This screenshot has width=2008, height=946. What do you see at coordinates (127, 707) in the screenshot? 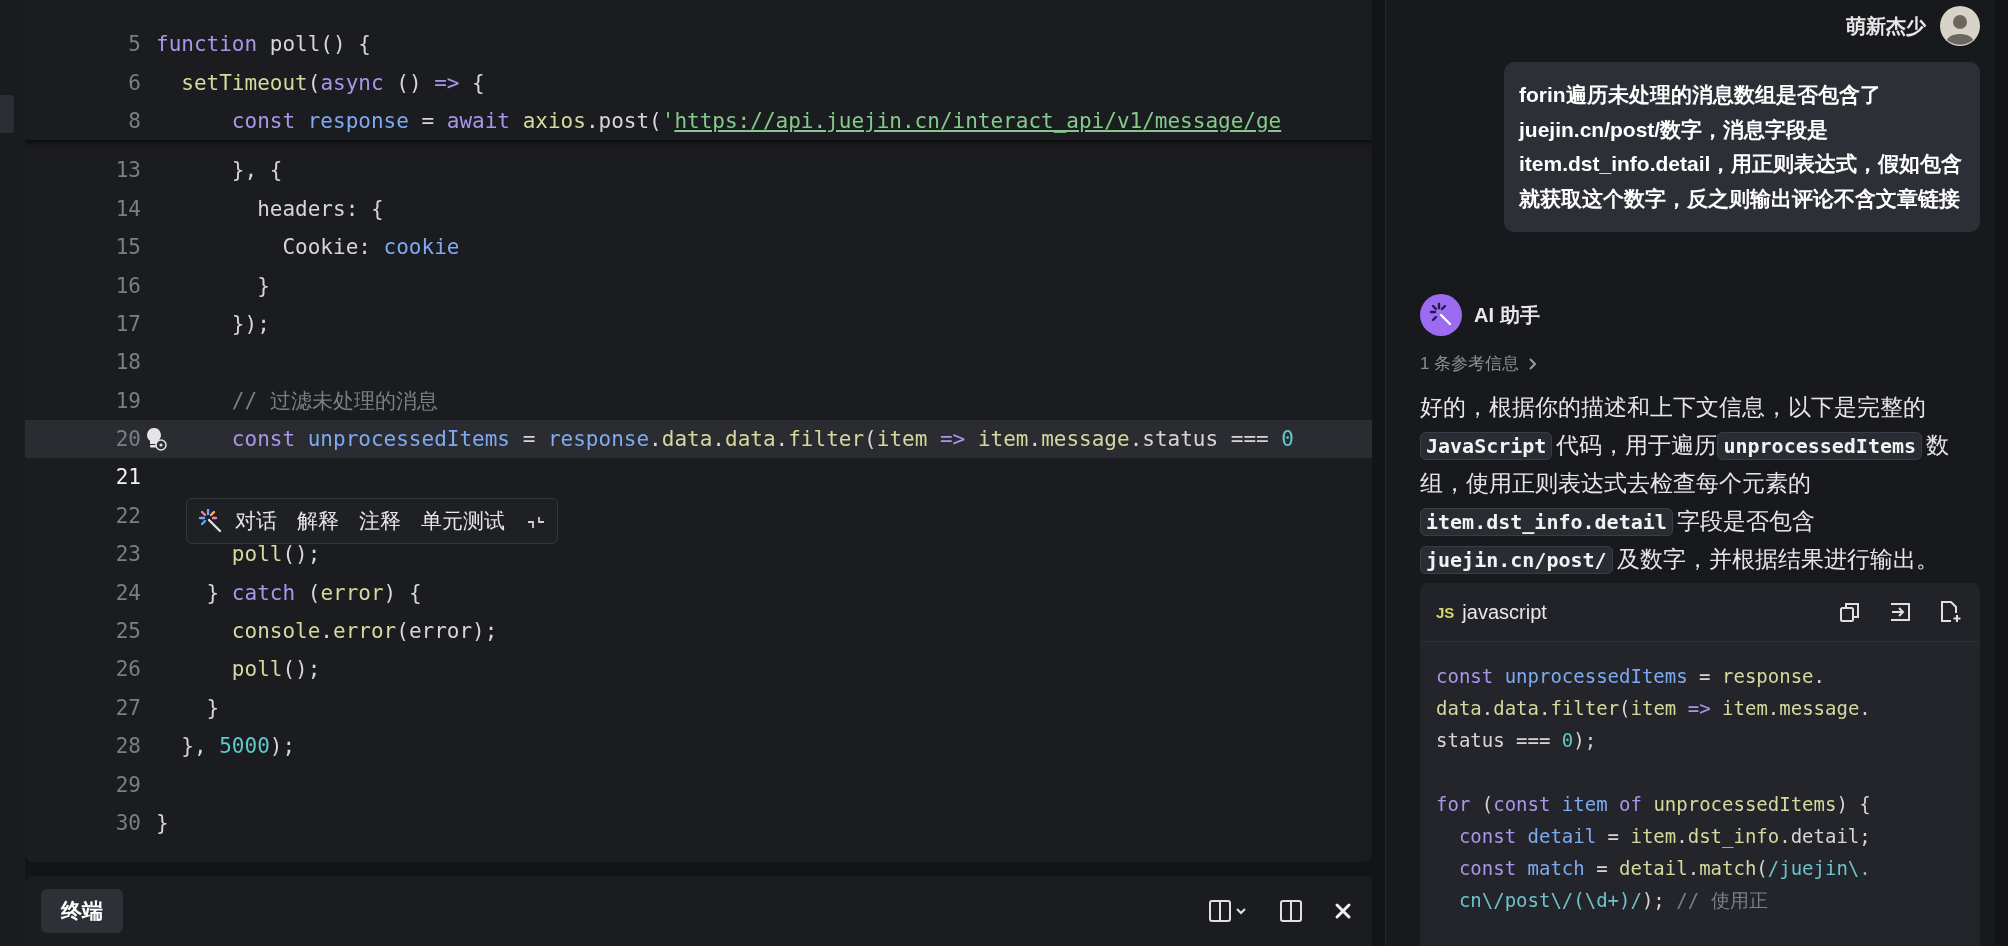
I see `line-number: 27` at bounding box center [127, 707].